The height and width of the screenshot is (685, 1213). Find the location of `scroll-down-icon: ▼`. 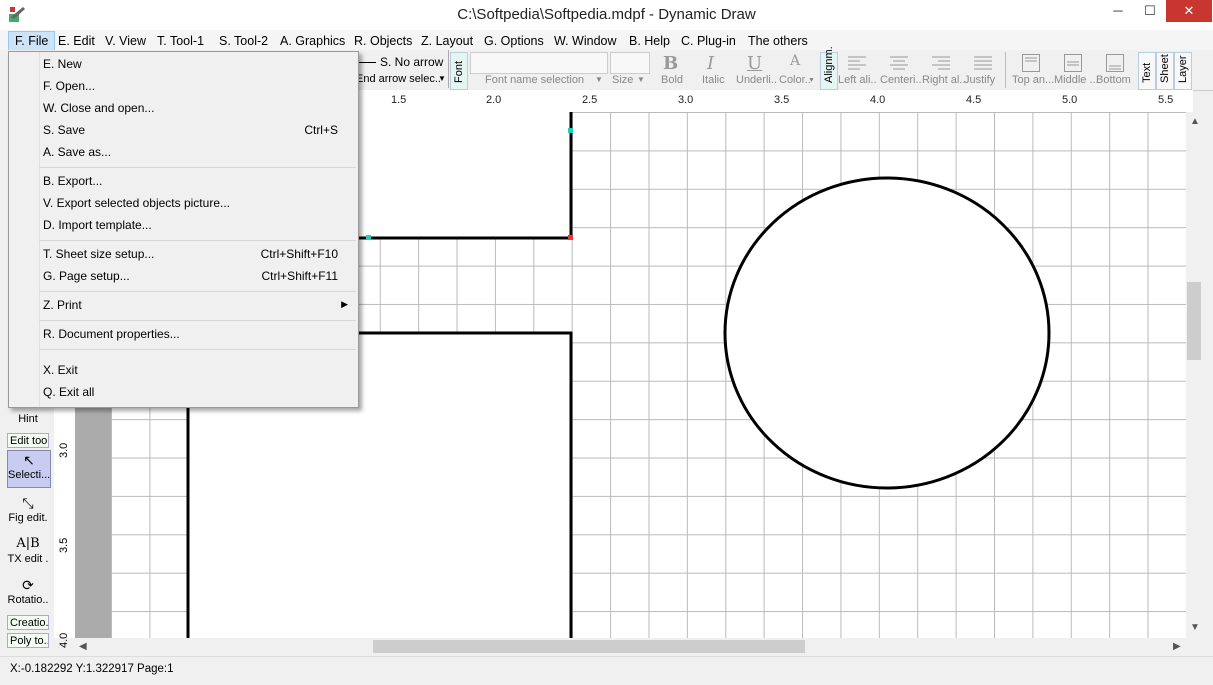

scroll-down-icon: ▼ is located at coordinates (1195, 627).